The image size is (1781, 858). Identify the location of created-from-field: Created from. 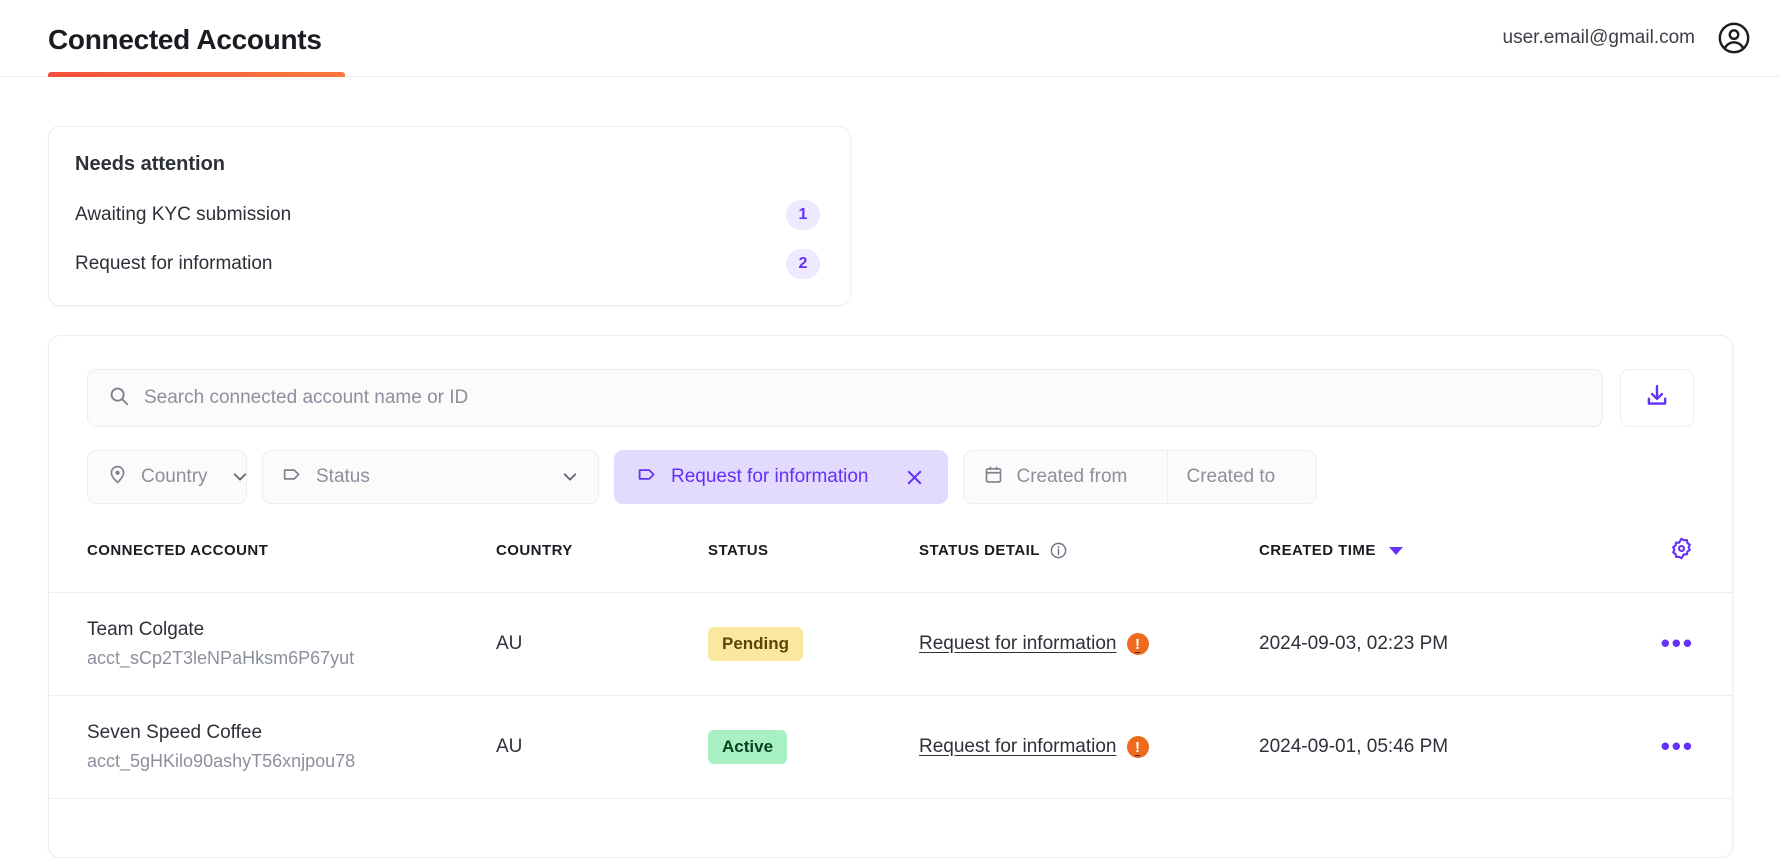
(1065, 477).